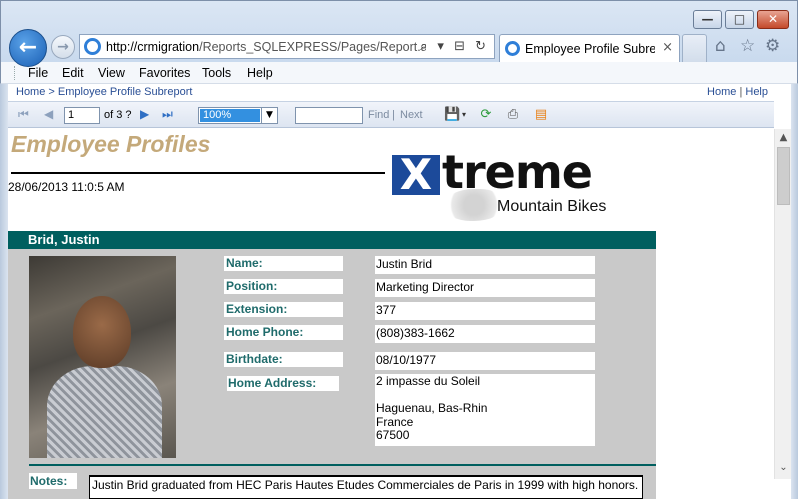 Image resolution: width=798 pixels, height=499 pixels. What do you see at coordinates (399, 73) in the screenshot?
I see `menu-bar: File Edit View Favorites Tools Help` at bounding box center [399, 73].